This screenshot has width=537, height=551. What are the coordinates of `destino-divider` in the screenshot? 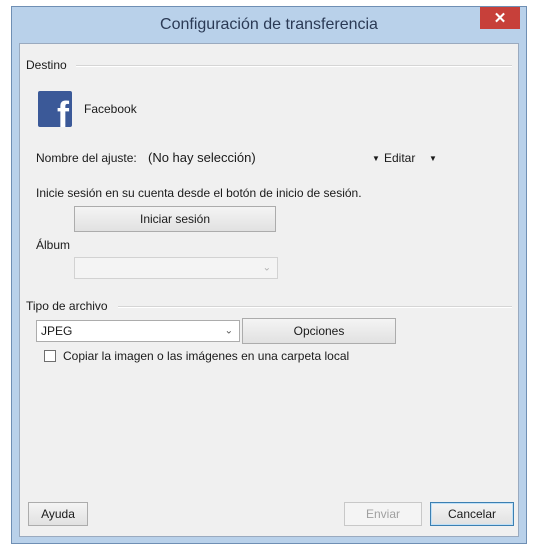 It's located at (294, 66).